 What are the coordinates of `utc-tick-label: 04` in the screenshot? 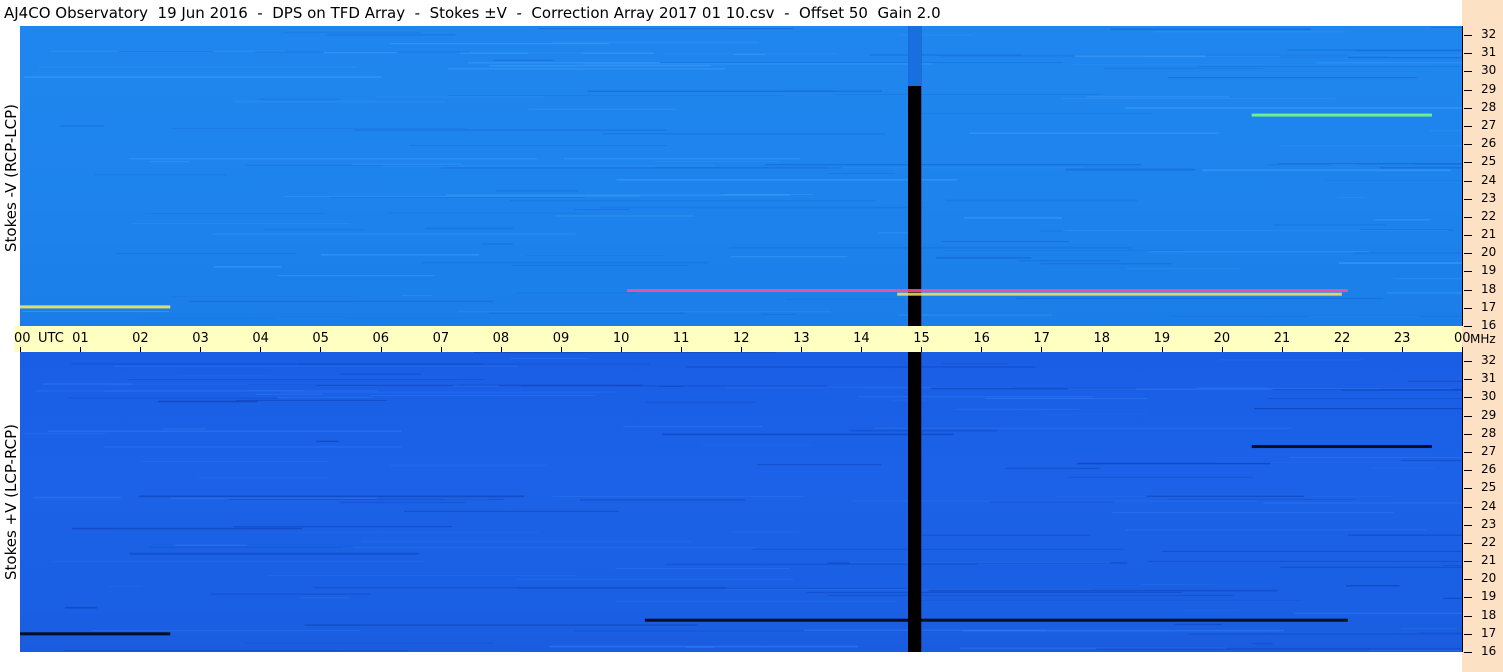 It's located at (260, 338).